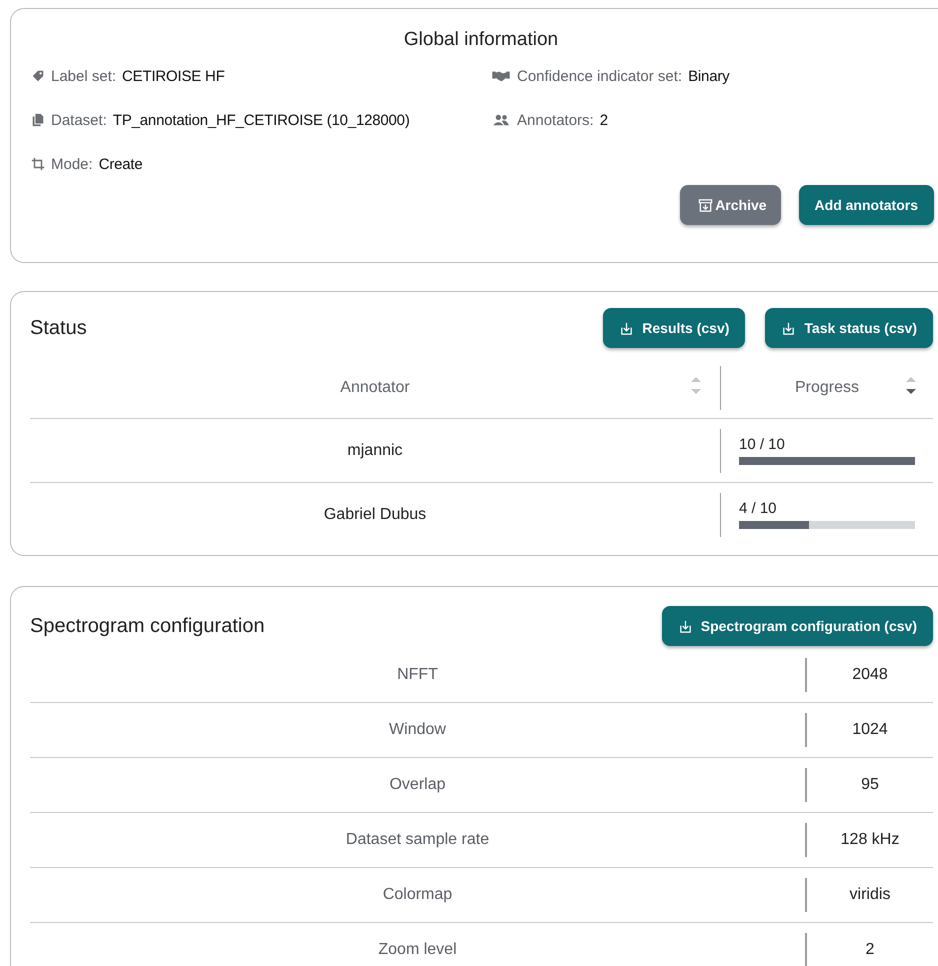 The height and width of the screenshot is (966, 938). What do you see at coordinates (827, 388) in the screenshot?
I see `column-header: Progress` at bounding box center [827, 388].